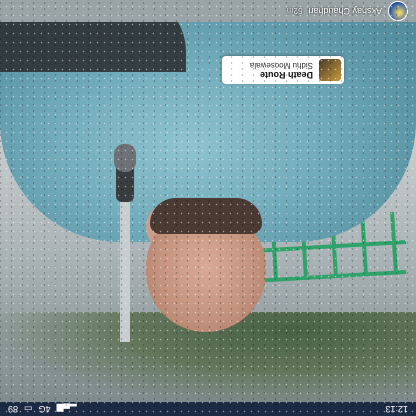  I want to click on person-hair, so click(206, 216).